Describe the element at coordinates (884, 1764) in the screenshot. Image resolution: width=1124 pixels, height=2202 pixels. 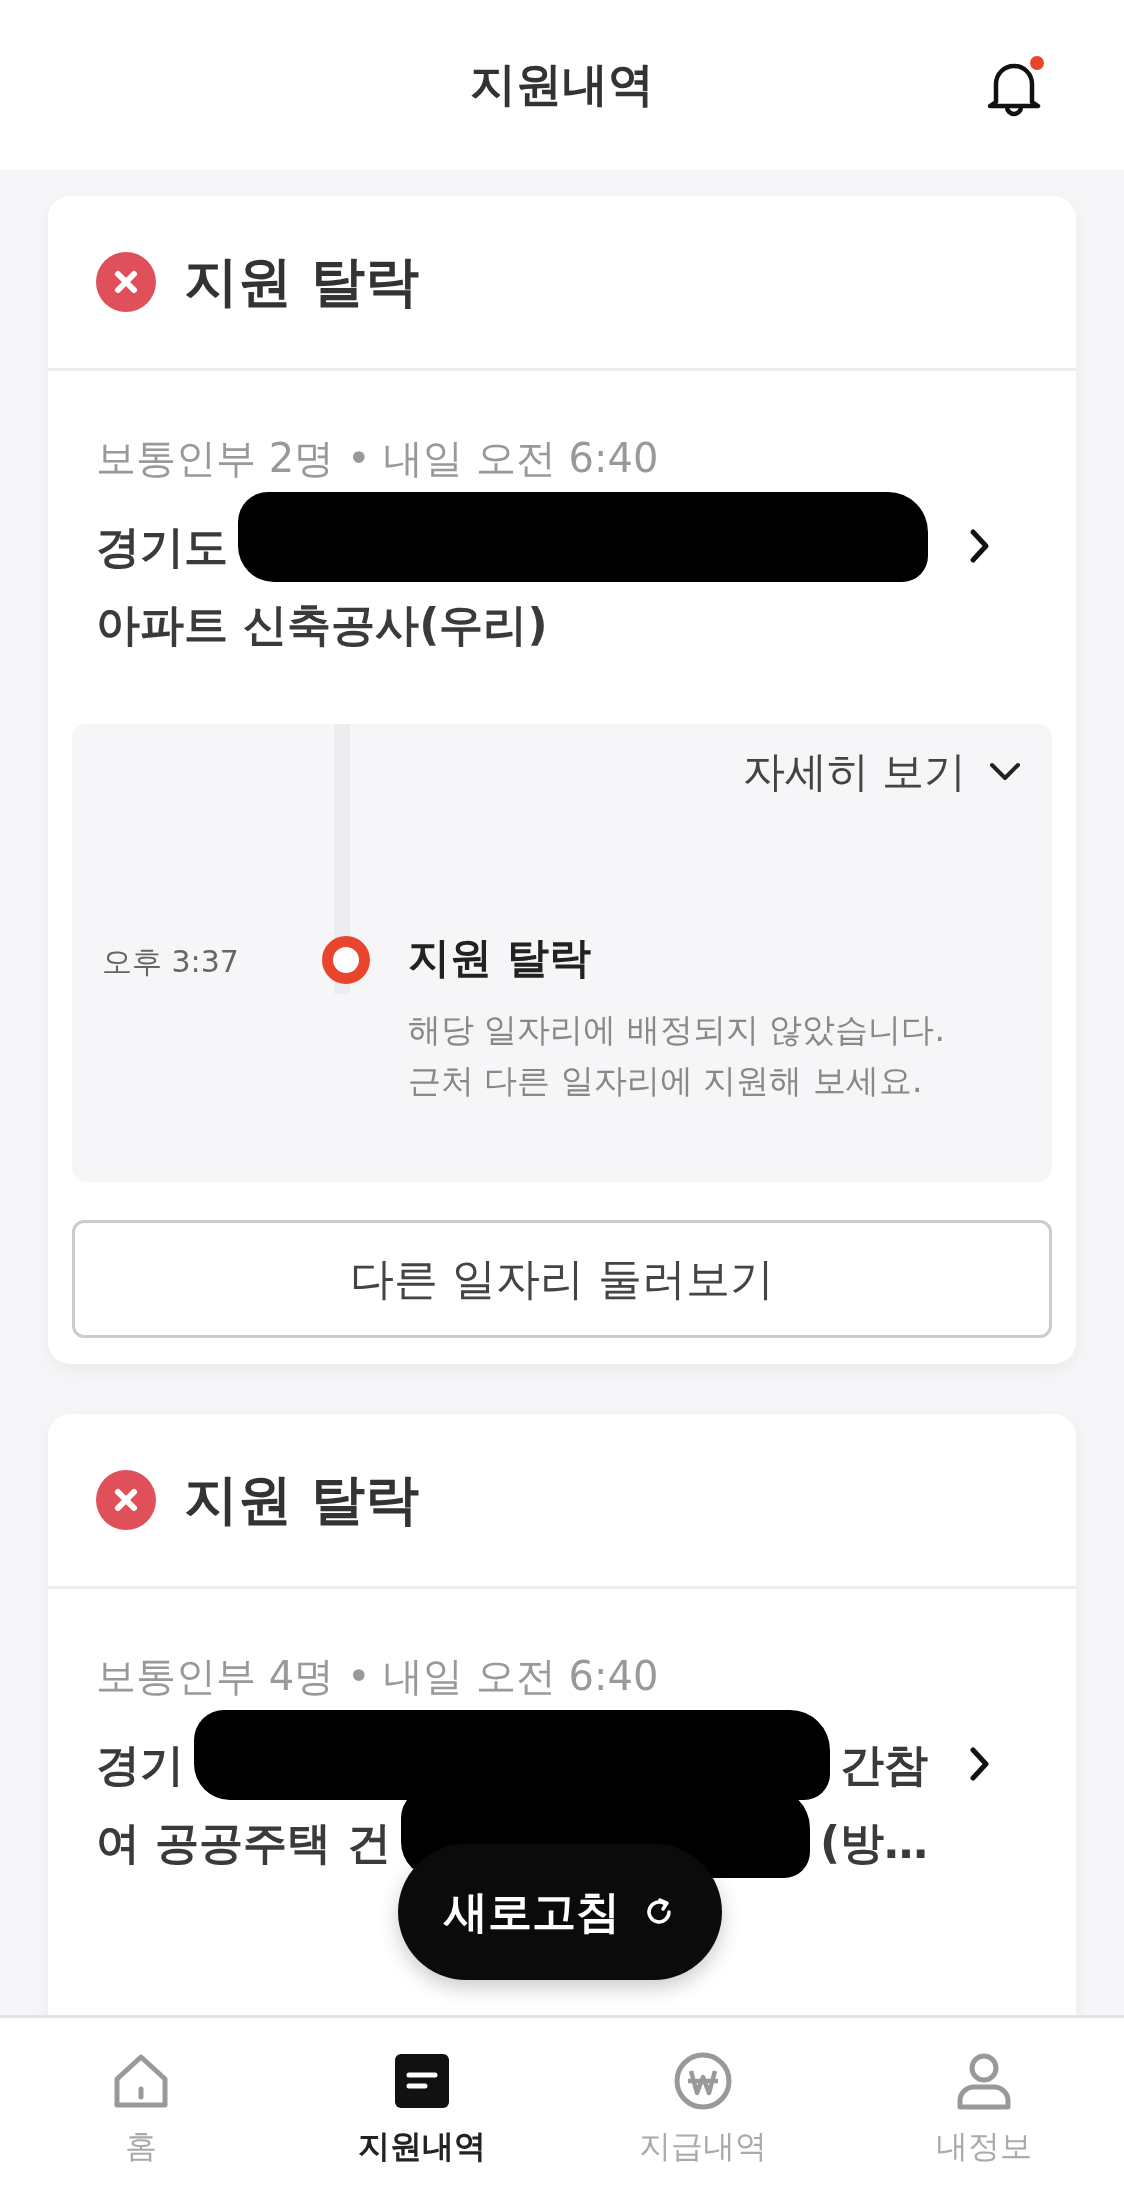
I see `job-title: 간참` at that location.